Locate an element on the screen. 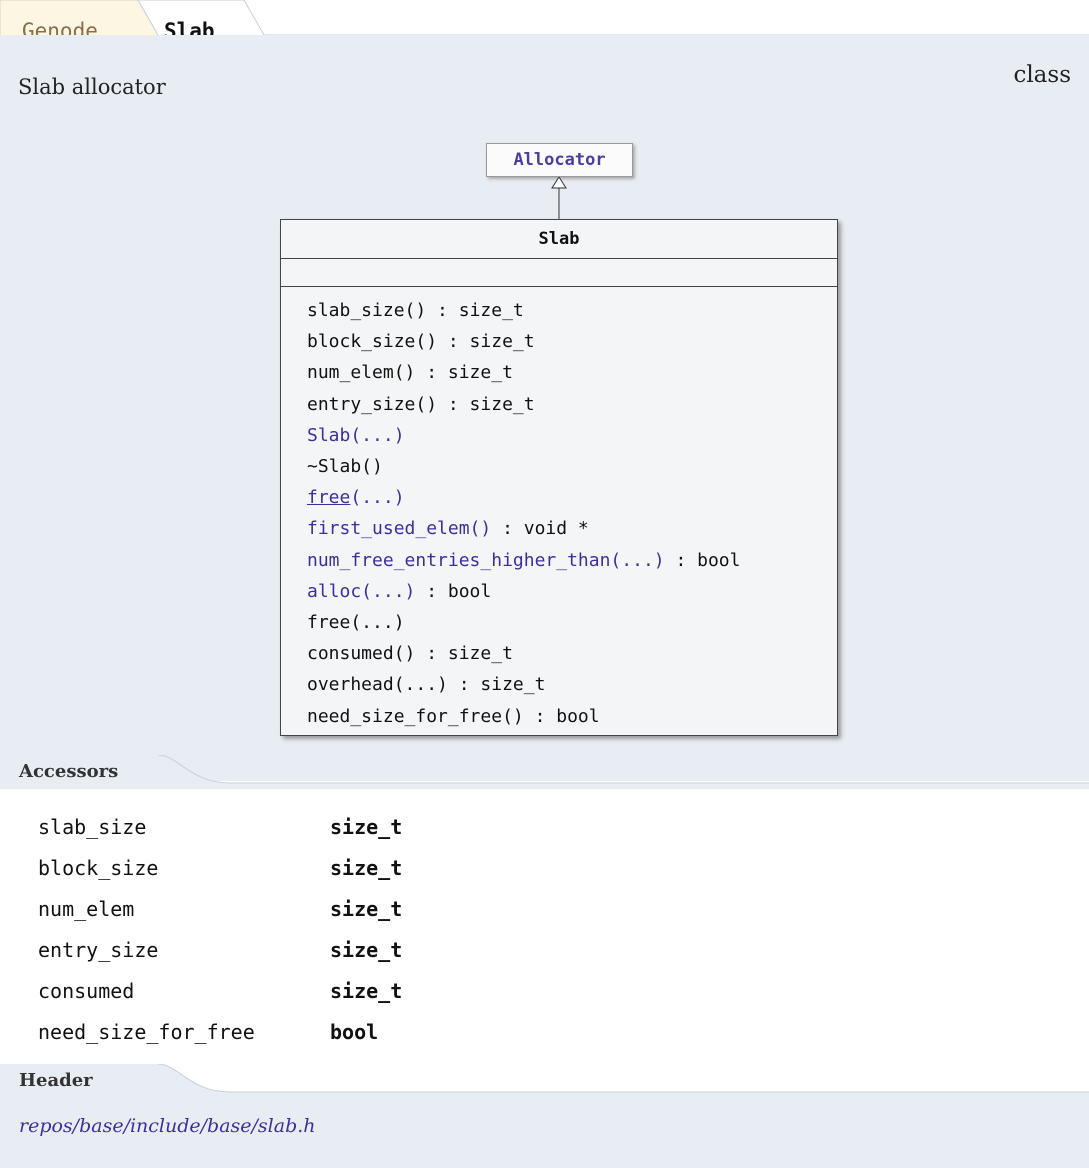  uml-operation-name: need_size_for_free() is located at coordinates (415, 716).